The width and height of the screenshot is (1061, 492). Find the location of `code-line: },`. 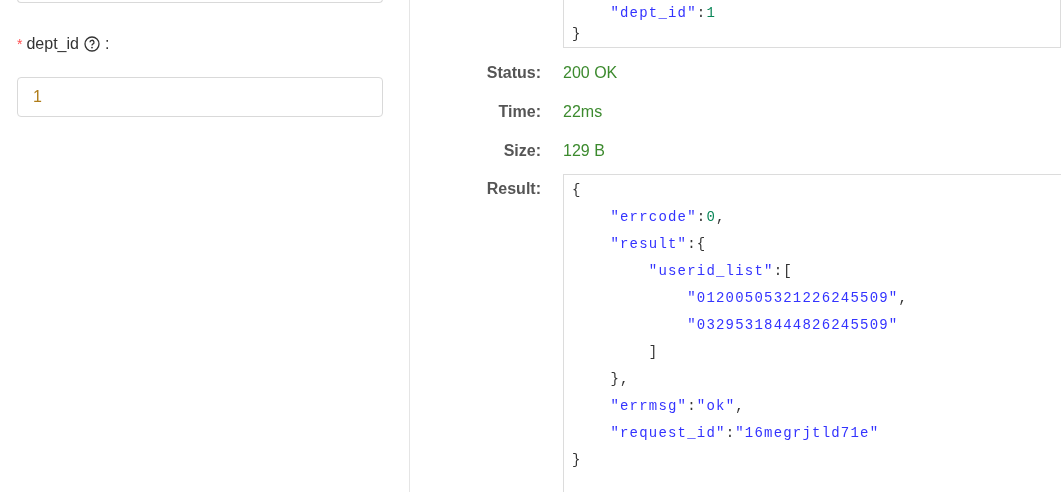

code-line: }, is located at coordinates (619, 379).